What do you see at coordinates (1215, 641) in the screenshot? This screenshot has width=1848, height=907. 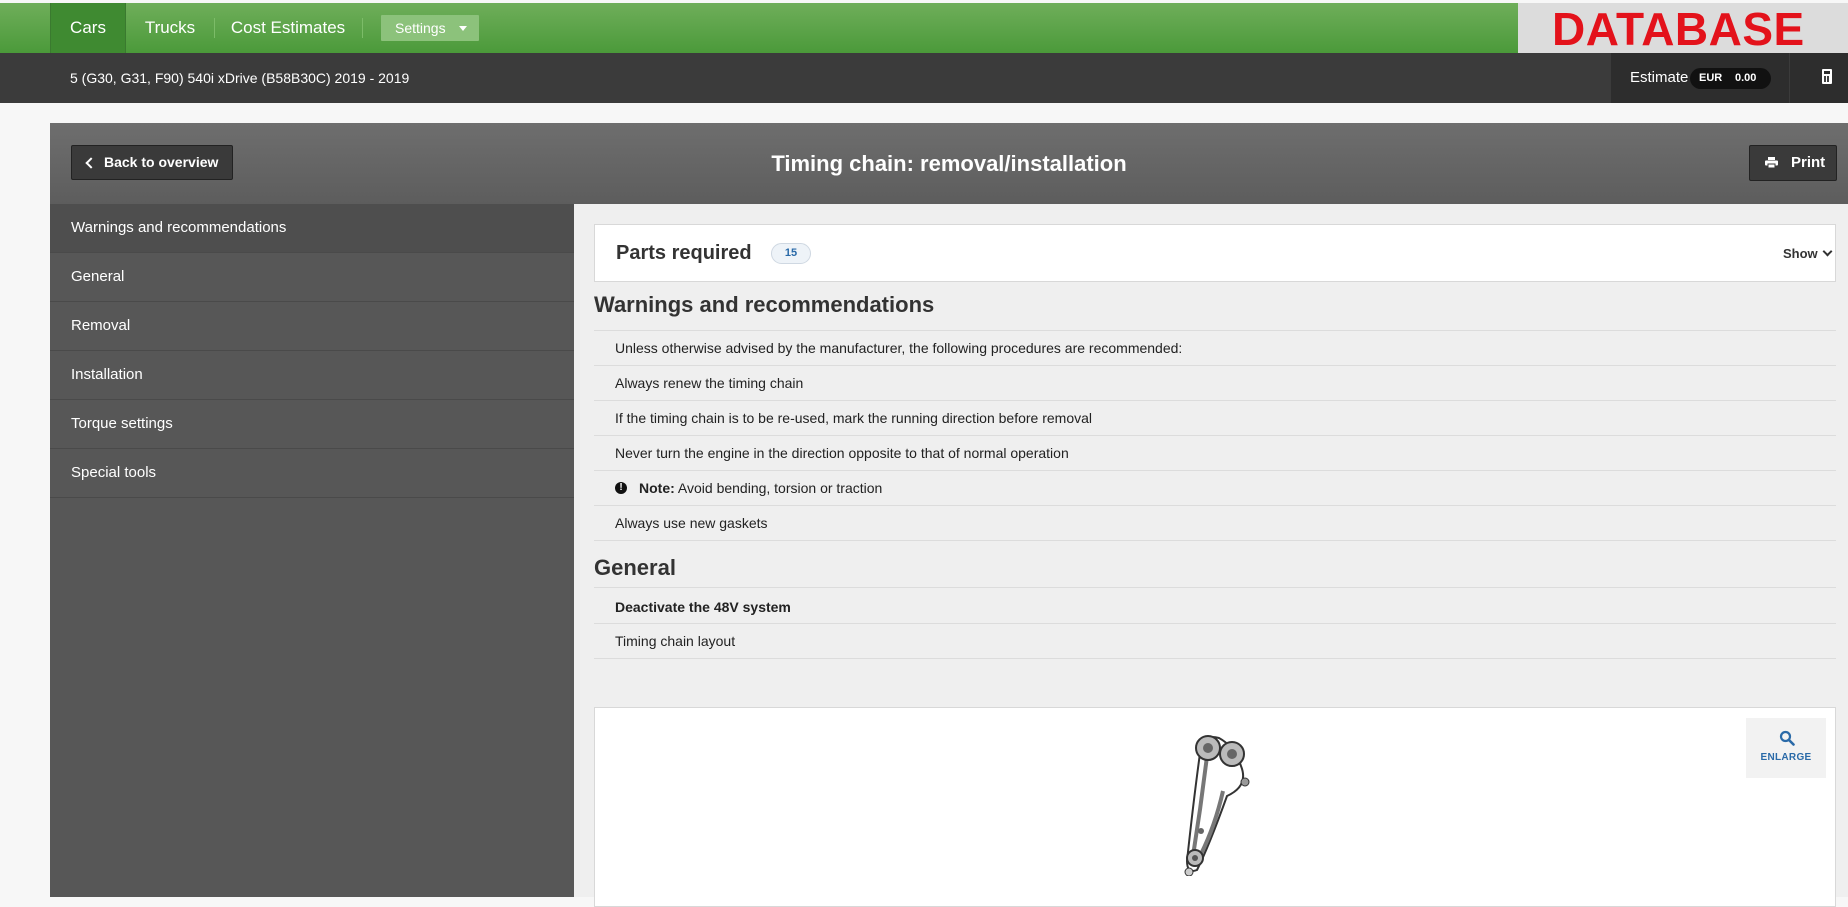 I see `list-item: Timing chain layout` at bounding box center [1215, 641].